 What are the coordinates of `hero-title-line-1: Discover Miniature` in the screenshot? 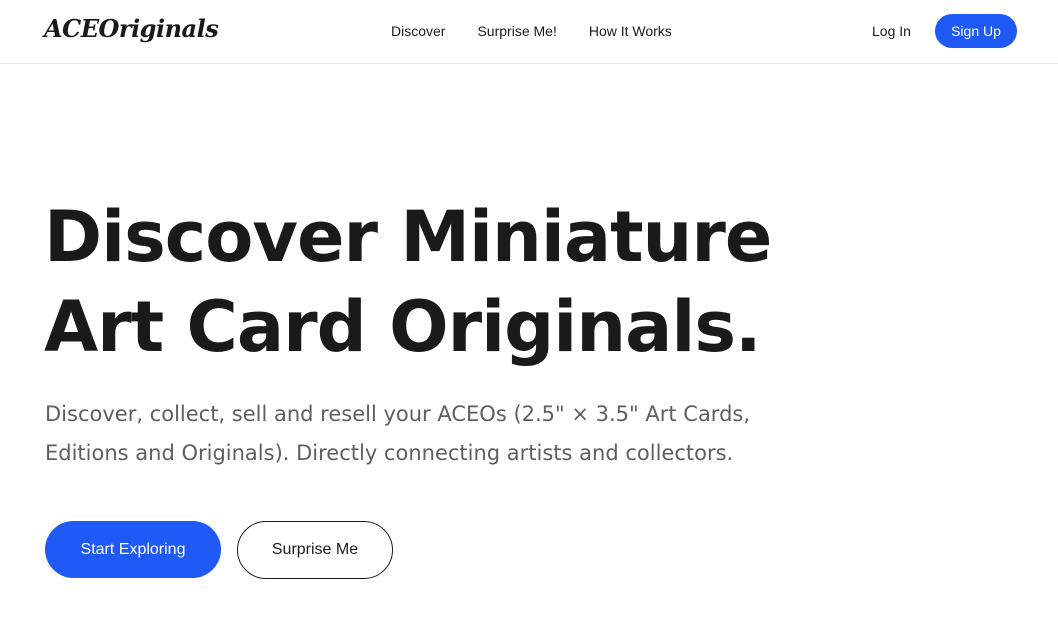 It's located at (408, 237).